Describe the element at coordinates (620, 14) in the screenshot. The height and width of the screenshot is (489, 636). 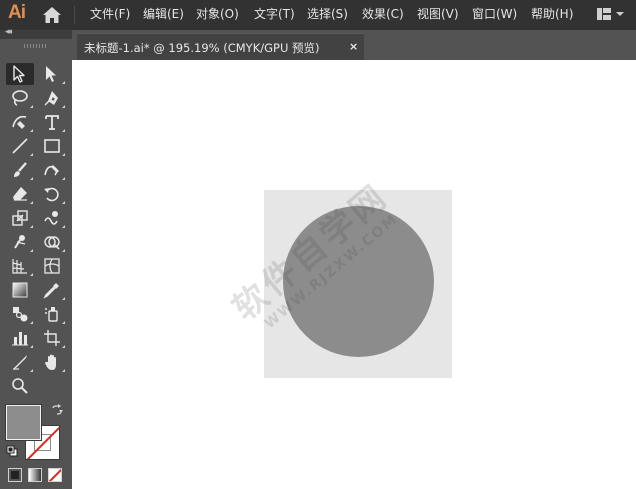
I see `workspace-dropdown-arrow-icon` at that location.